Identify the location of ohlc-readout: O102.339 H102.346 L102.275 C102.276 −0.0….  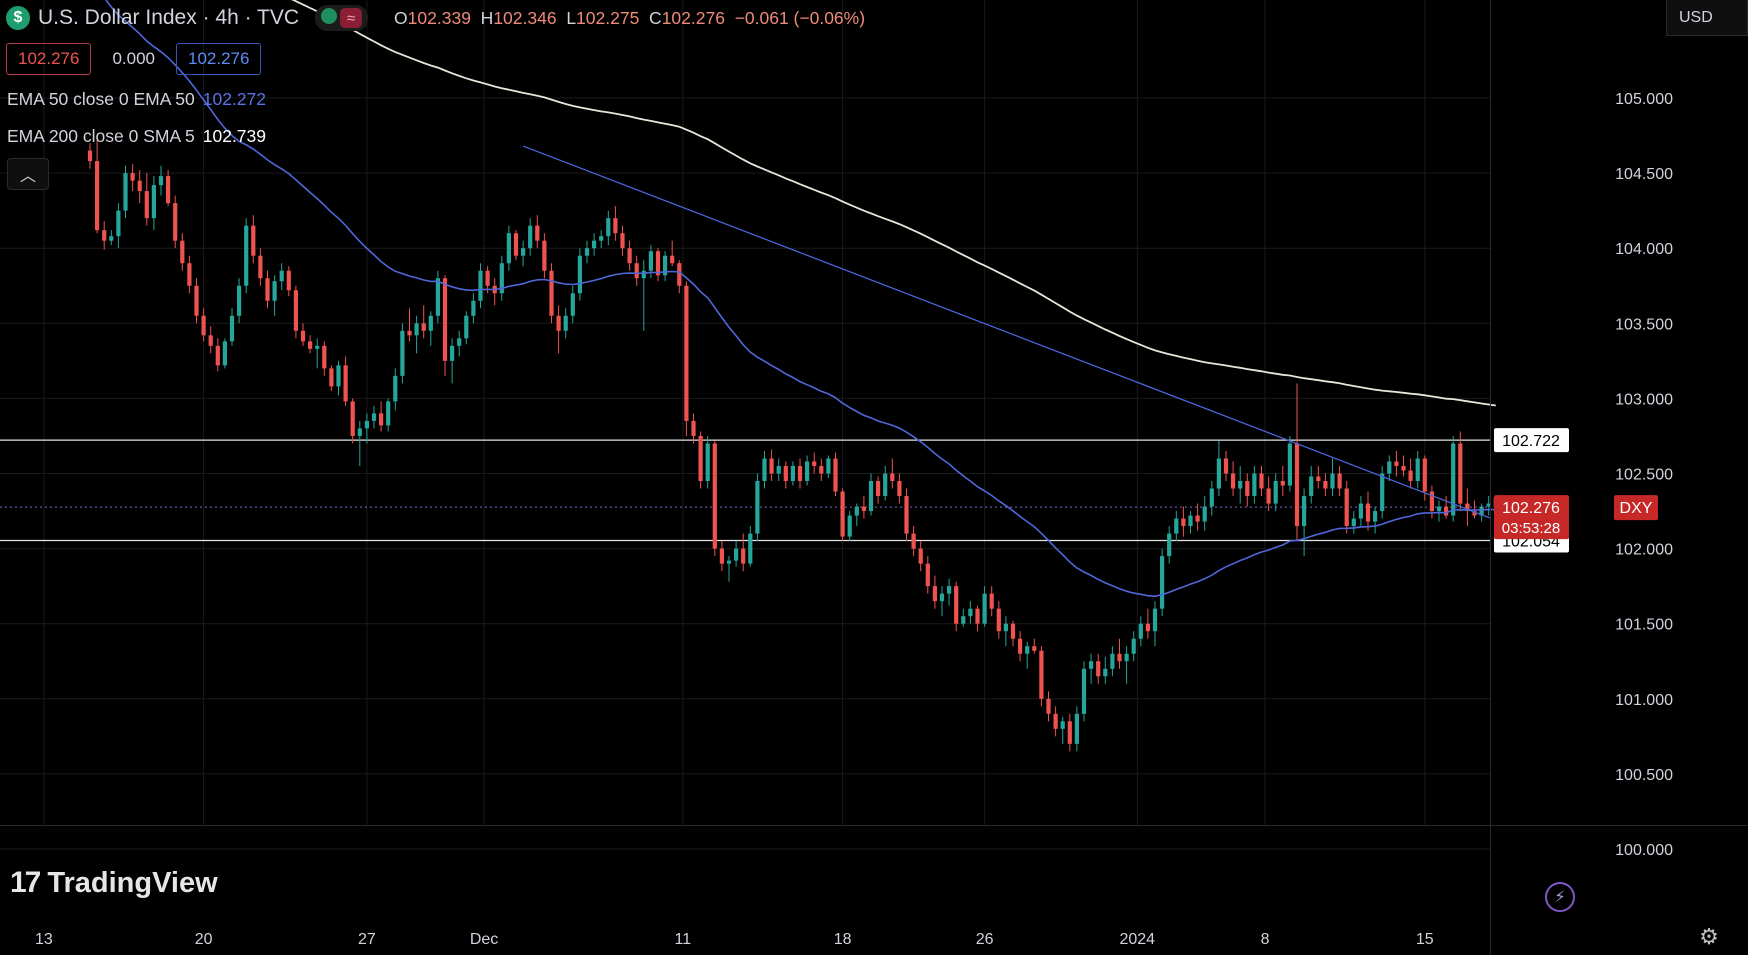
(630, 17).